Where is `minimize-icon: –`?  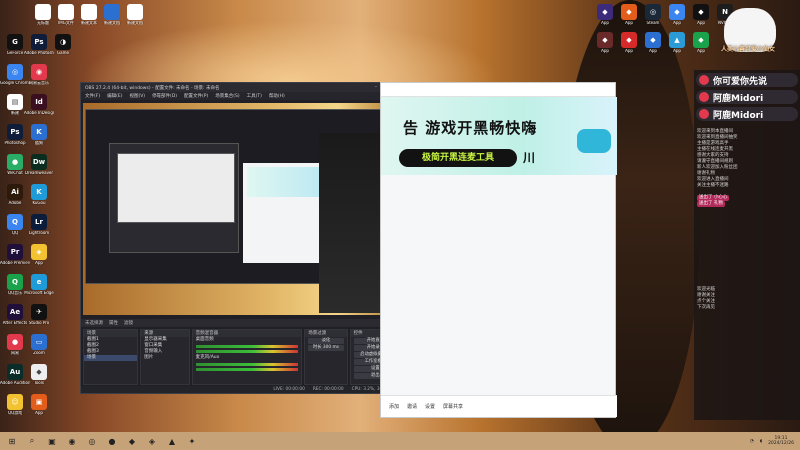 minimize-icon: – is located at coordinates (376, 87).